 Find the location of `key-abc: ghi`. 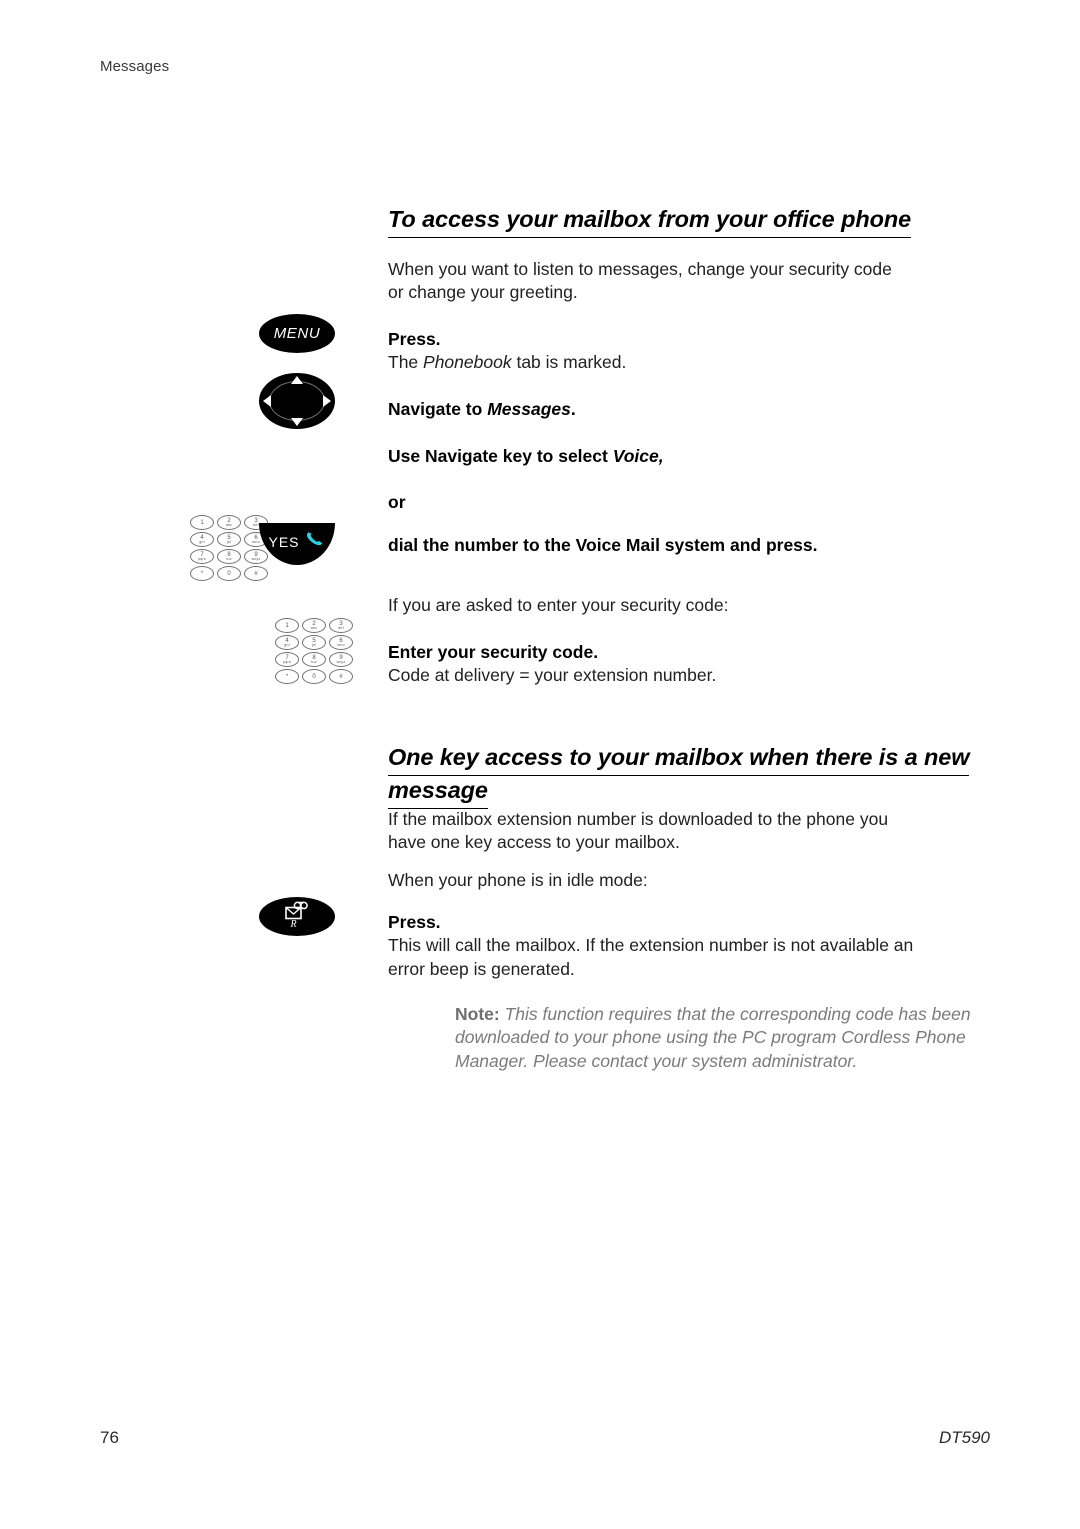

key-abc: ghi is located at coordinates (287, 644).